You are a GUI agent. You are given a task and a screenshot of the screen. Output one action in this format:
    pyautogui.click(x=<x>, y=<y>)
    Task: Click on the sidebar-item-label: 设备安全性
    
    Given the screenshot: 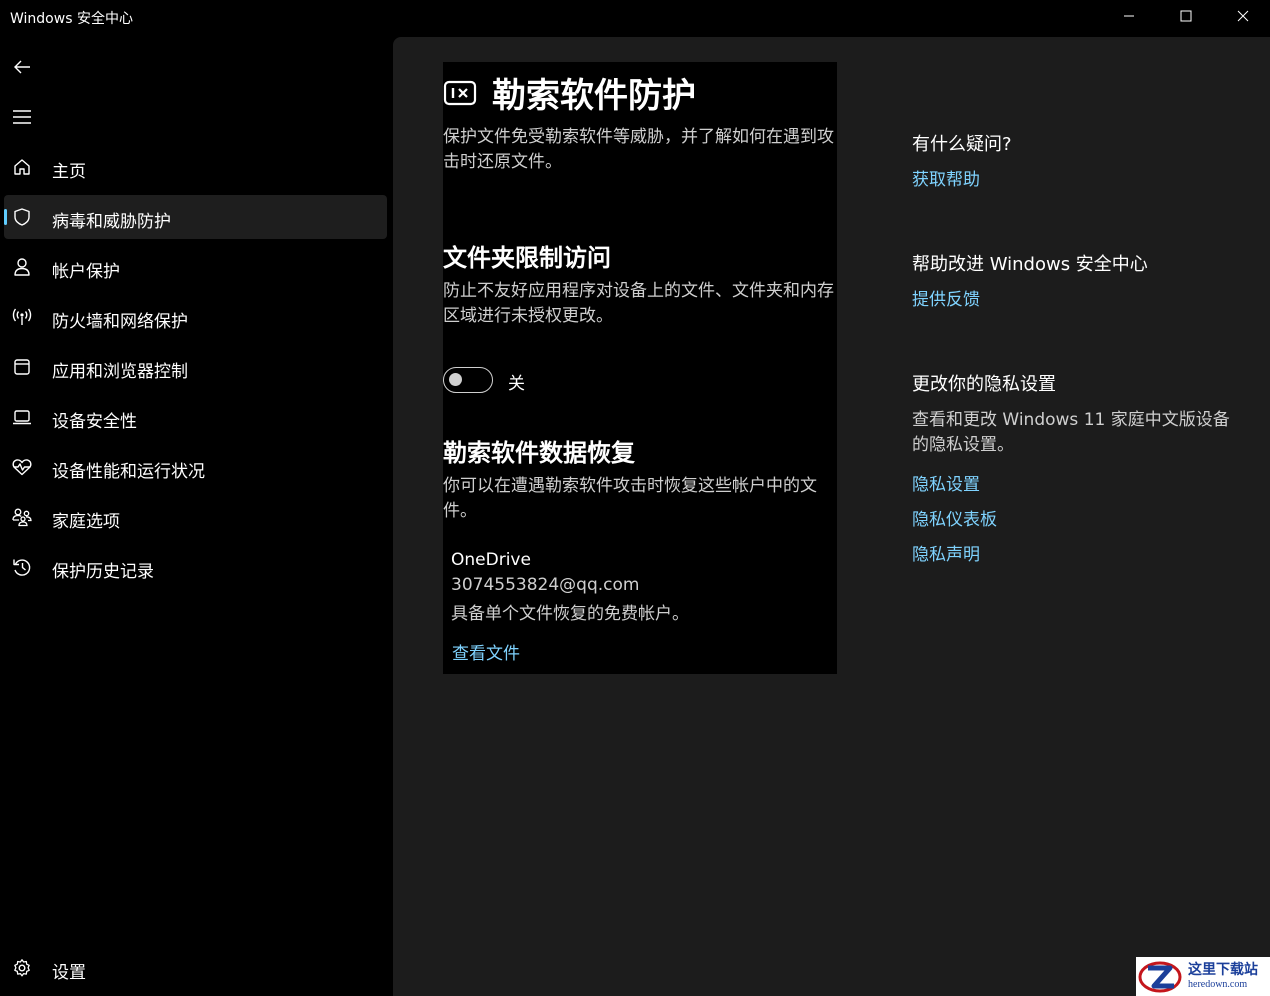 What is the action you would take?
    pyautogui.click(x=94, y=422)
    